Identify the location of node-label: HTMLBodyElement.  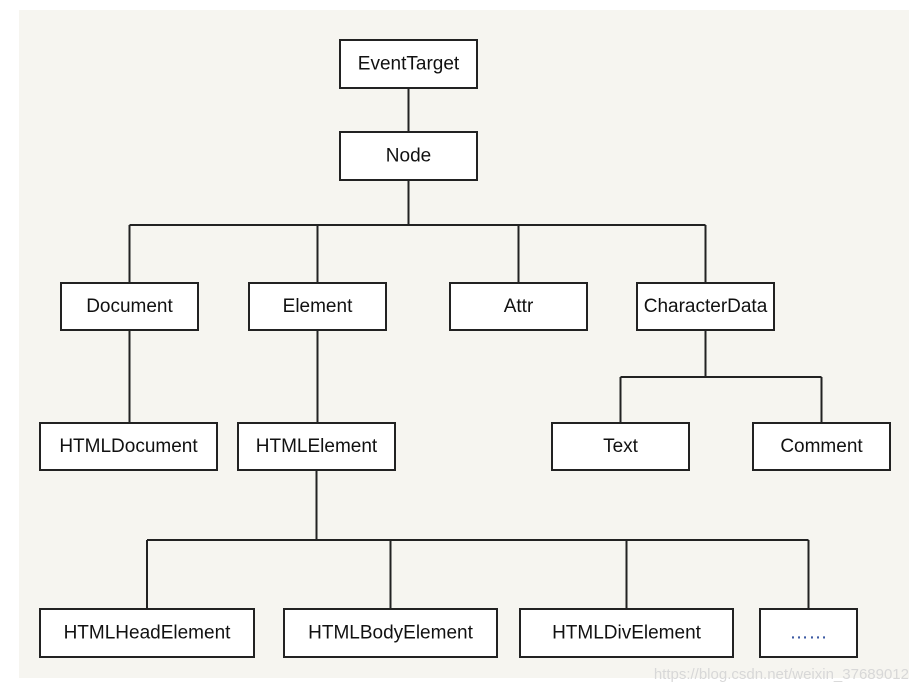
(390, 633).